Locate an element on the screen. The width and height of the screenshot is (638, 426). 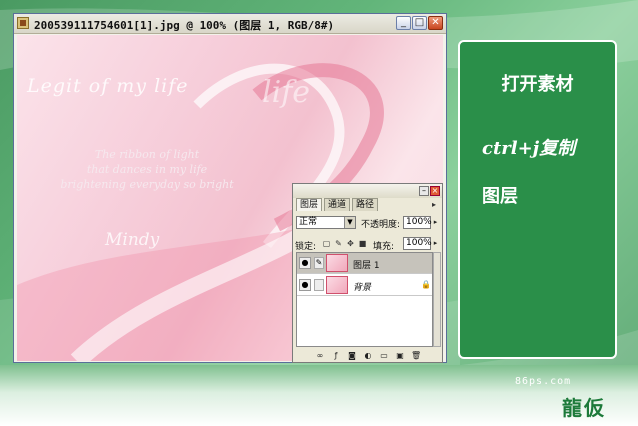
panel-menu-arrow-icon: ▸ is located at coordinates (434, 204).